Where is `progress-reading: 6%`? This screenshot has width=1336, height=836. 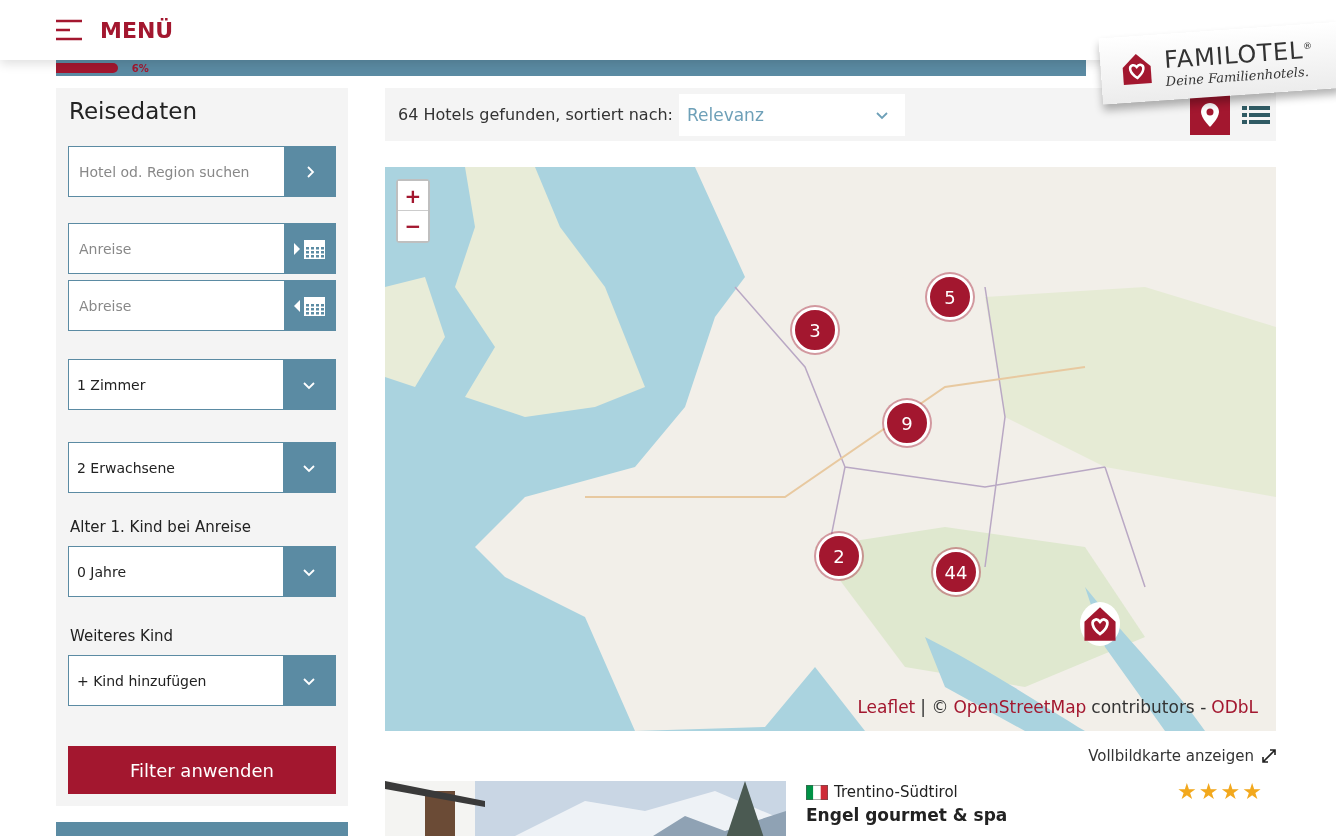
progress-reading: 6% is located at coordinates (140, 68).